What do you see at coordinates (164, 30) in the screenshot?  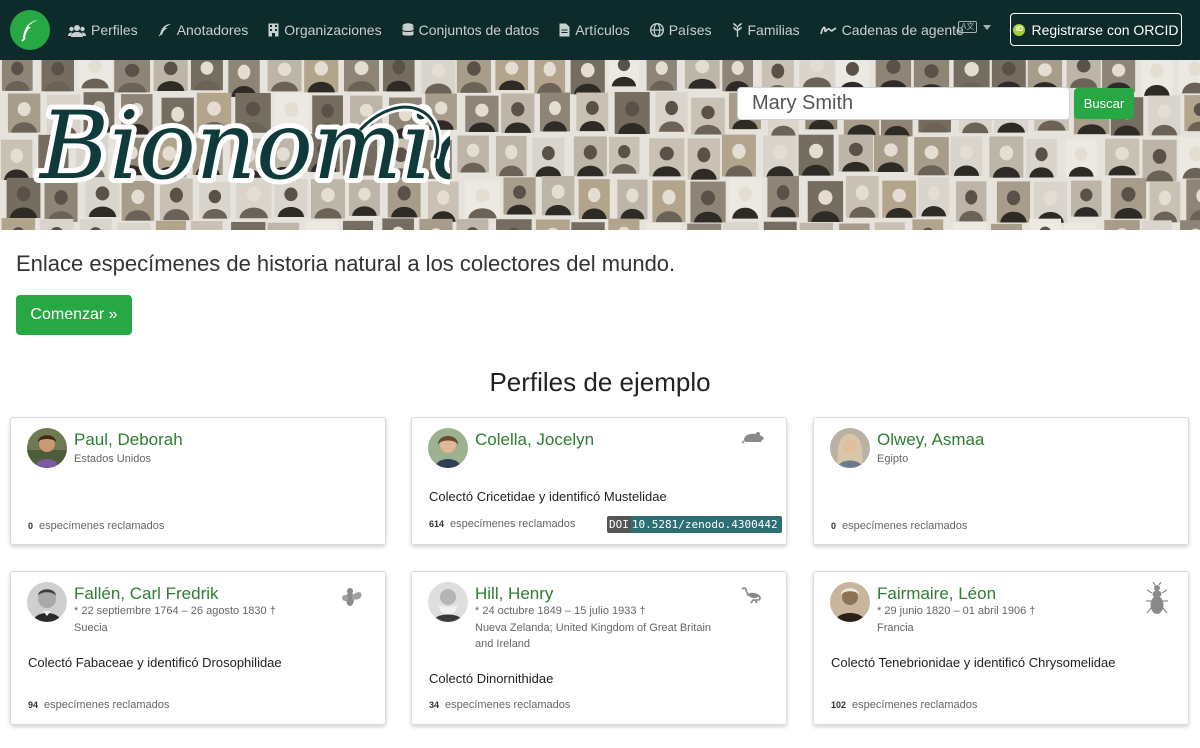 I see `feather-icon` at bounding box center [164, 30].